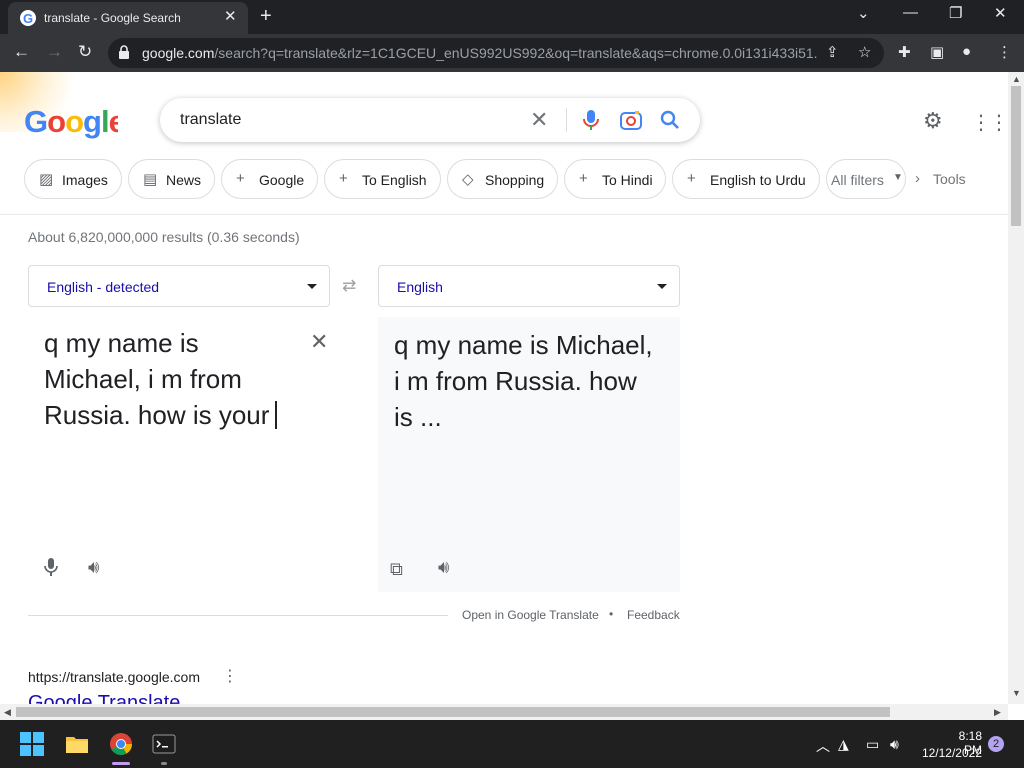 The width and height of the screenshot is (1024, 768). What do you see at coordinates (230, 676) in the screenshot?
I see `result-menu-icon: ⋮` at bounding box center [230, 676].